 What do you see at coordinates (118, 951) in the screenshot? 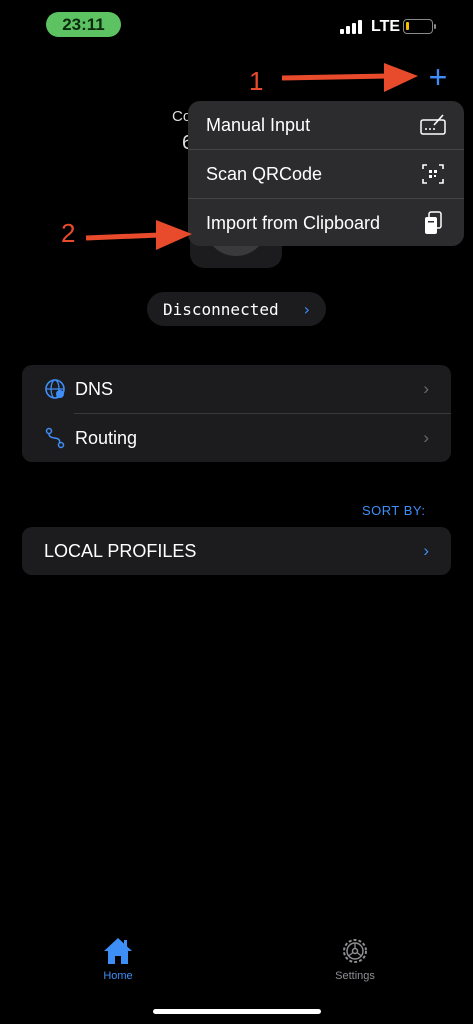
I see `house-icon` at bounding box center [118, 951].